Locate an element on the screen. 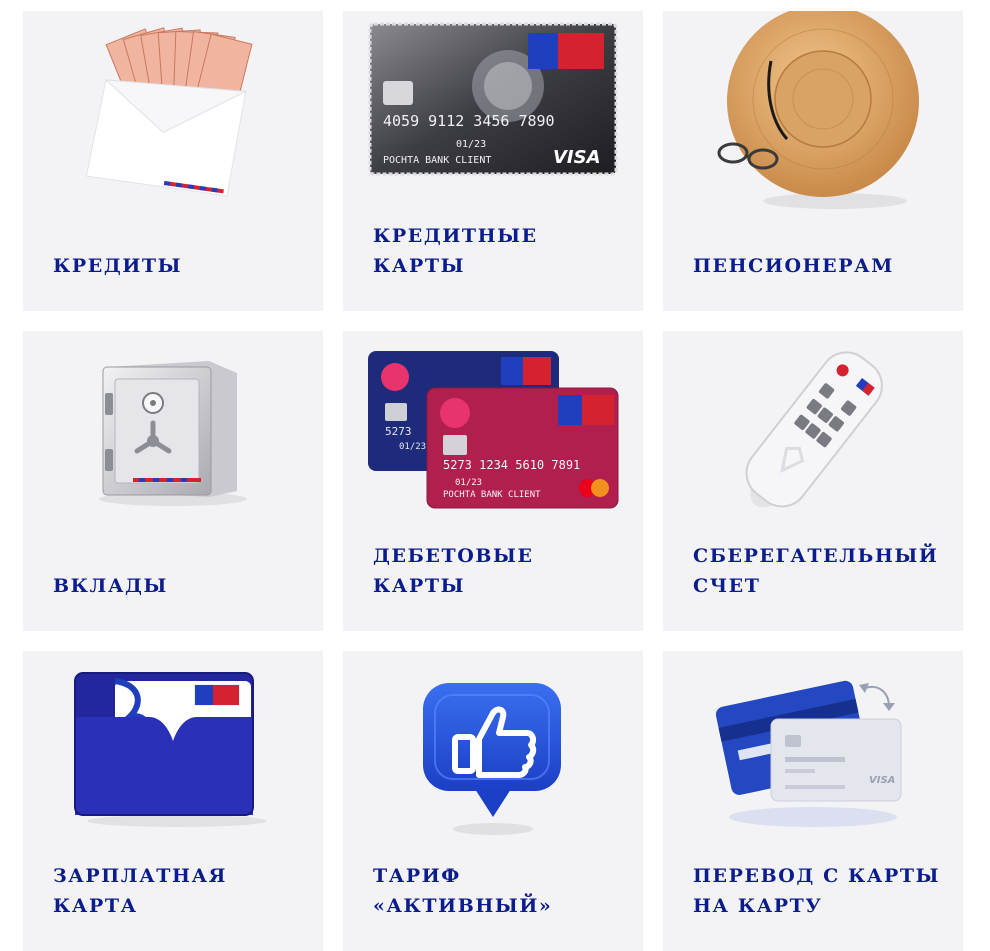  card-wallet-icon is located at coordinates (173, 751).